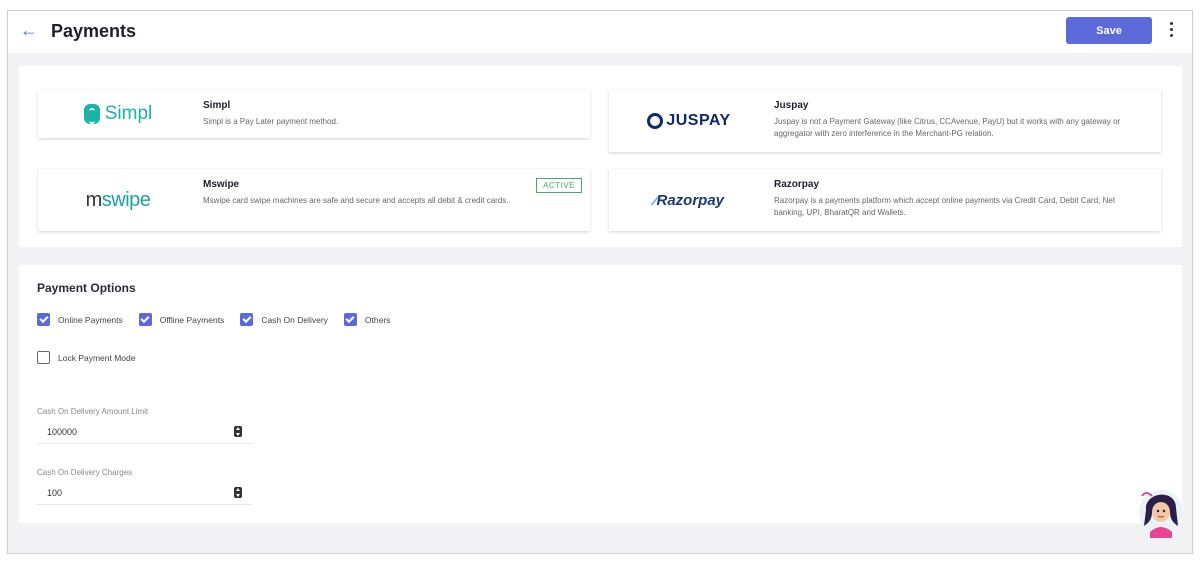 The image size is (1200, 562). What do you see at coordinates (90, 319) in the screenshot?
I see `checkbox-label: Online Payments` at bounding box center [90, 319].